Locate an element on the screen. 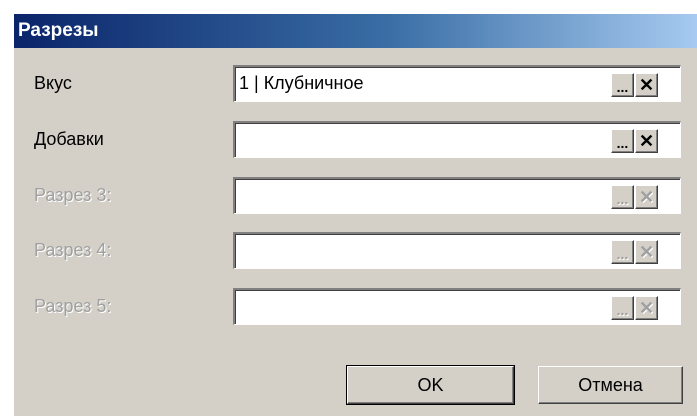  vkus-field: 1 | Клубничное ... ✕ is located at coordinates (457, 83).